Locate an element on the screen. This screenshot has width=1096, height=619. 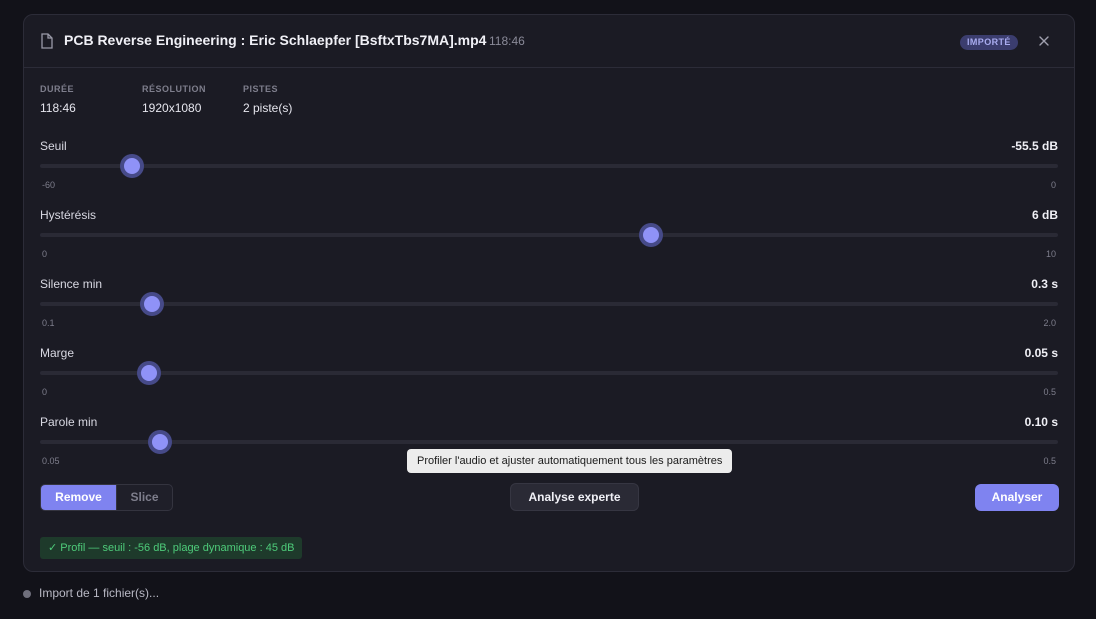
param-margin: Marge 0.05 s 0 0.5 is located at coordinates (549, 376).